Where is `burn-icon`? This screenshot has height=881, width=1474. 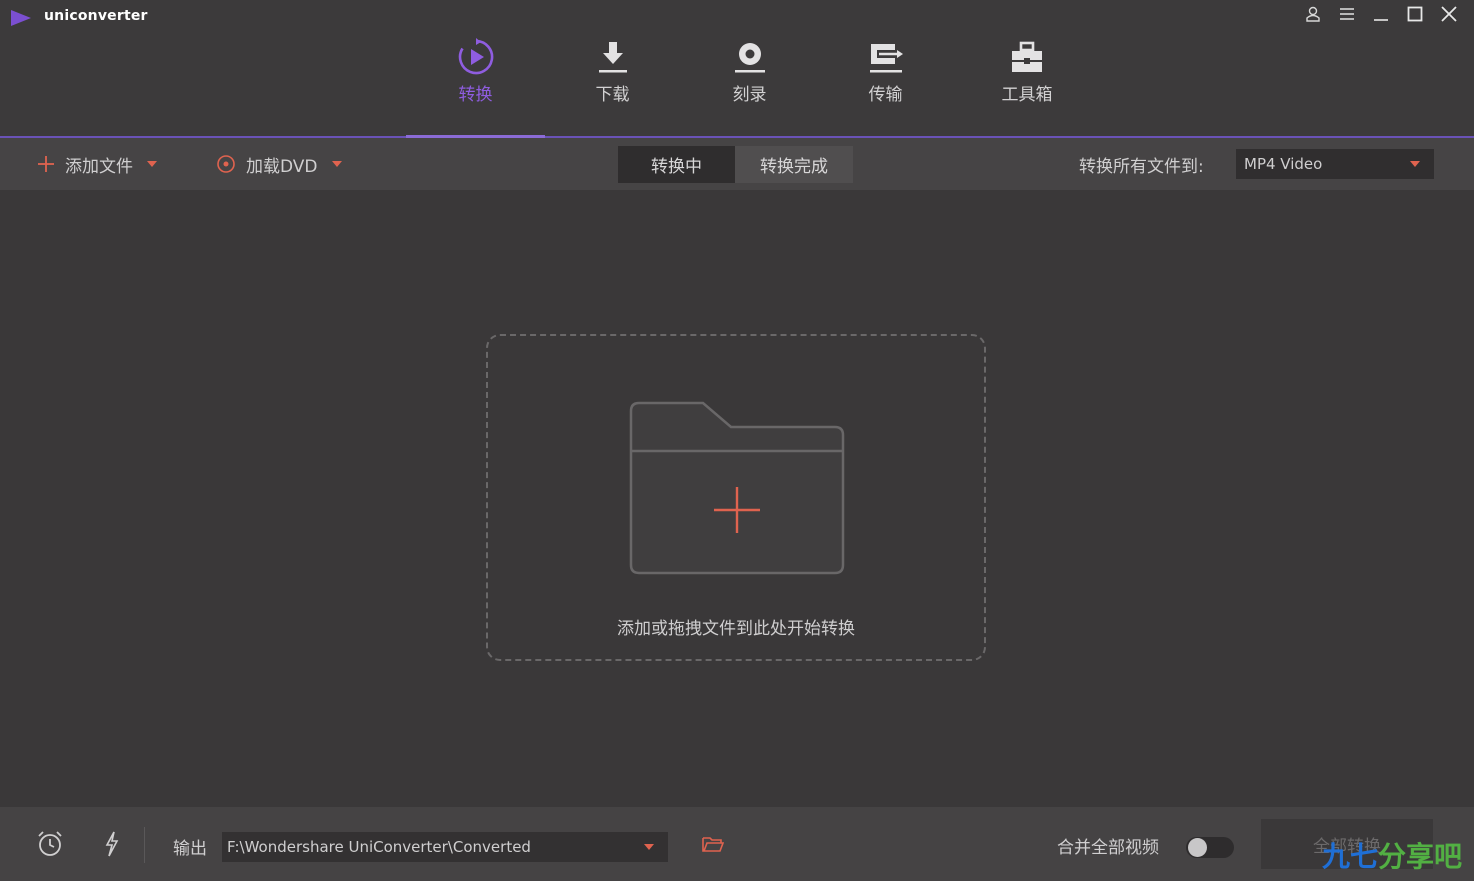 burn-icon is located at coordinates (750, 57).